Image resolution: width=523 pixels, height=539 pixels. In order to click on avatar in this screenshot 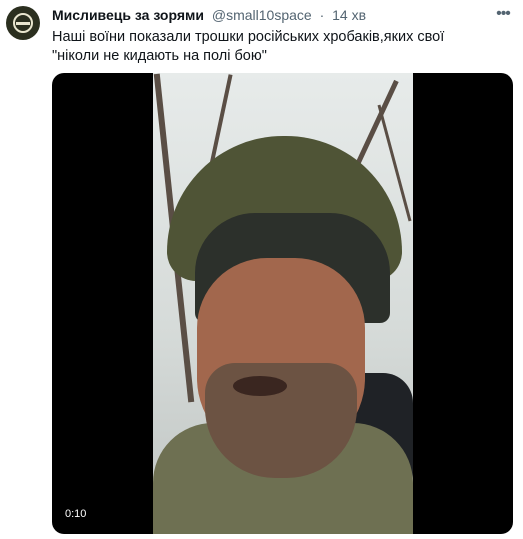, I will do `click(23, 23)`.